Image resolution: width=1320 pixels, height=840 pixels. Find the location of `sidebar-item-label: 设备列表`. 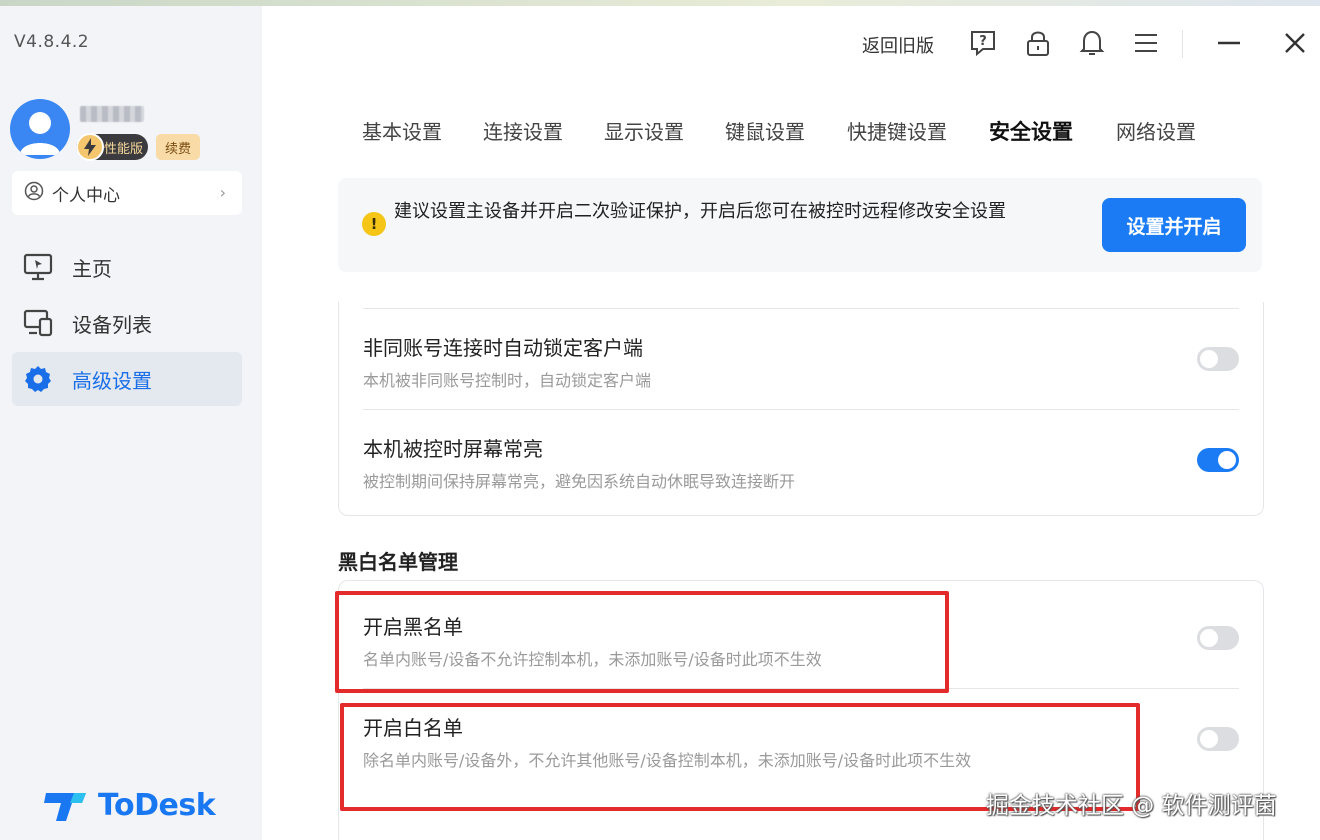

sidebar-item-label: 设备列表 is located at coordinates (112, 324).